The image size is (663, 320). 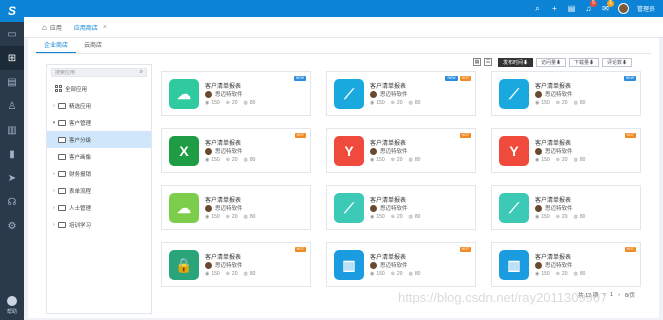 What do you see at coordinates (607, 6) in the screenshot?
I see `chat-icon: ✉ 1` at bounding box center [607, 6].